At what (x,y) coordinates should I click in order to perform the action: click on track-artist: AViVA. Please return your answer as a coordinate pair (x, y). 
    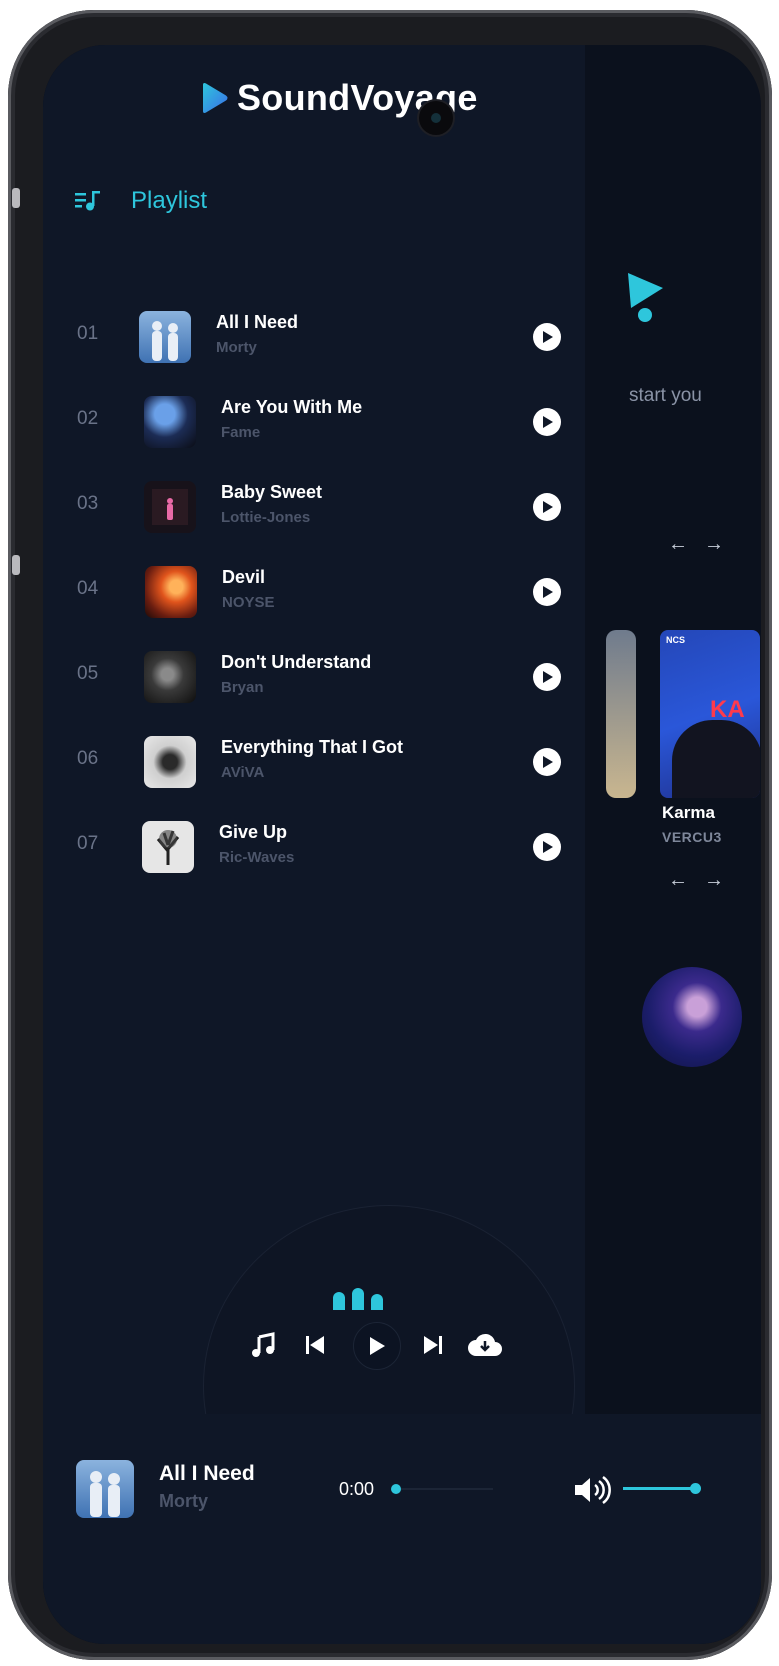
    Looking at the image, I should click on (243, 772).